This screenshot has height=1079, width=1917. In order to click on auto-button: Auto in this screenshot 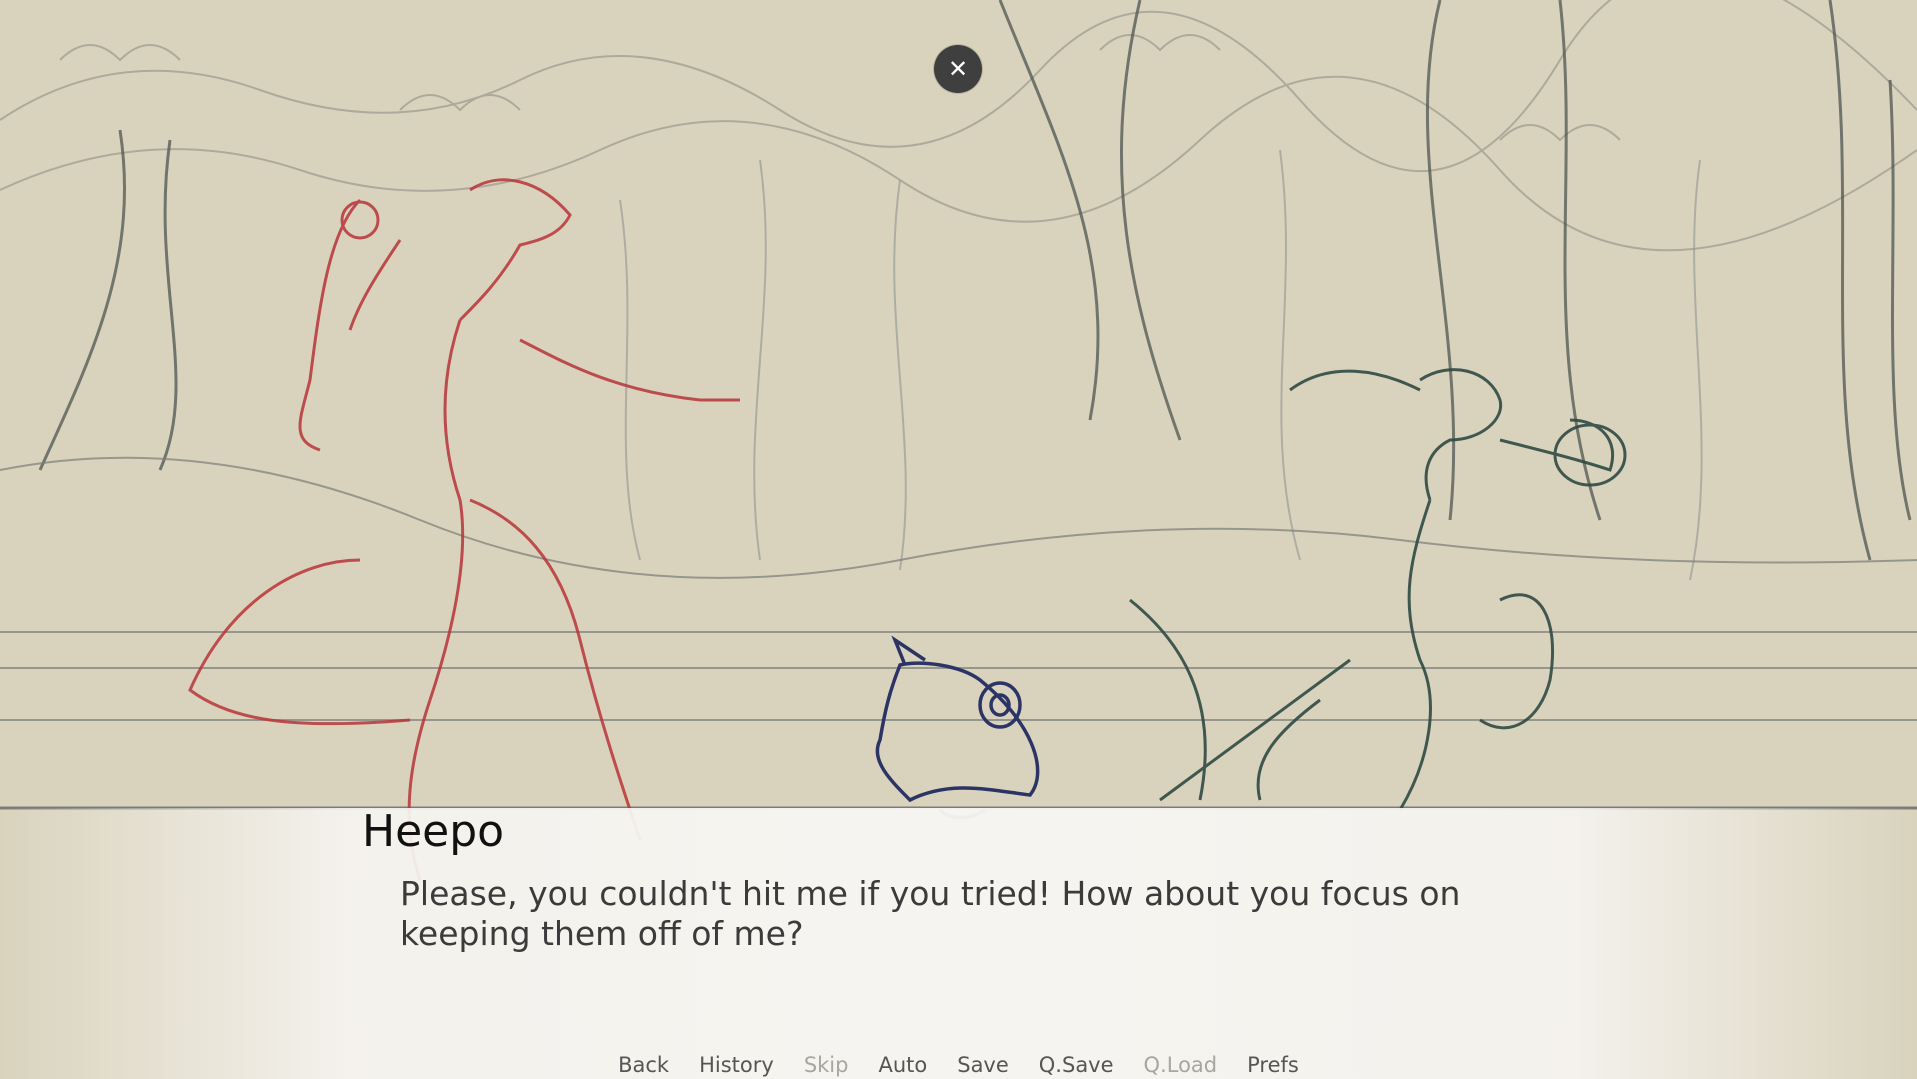, I will do `click(902, 1065)`.